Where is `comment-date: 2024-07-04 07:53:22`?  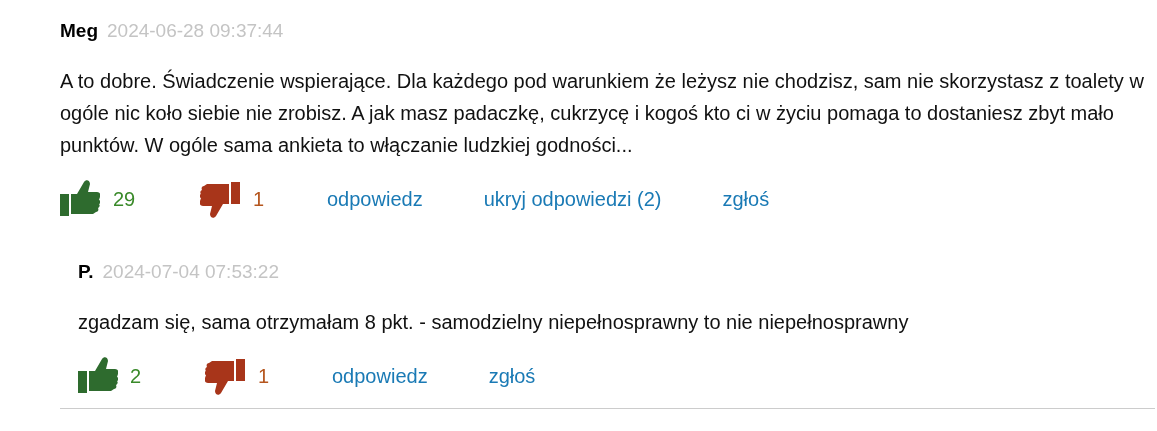
comment-date: 2024-07-04 07:53:22 is located at coordinates (190, 271).